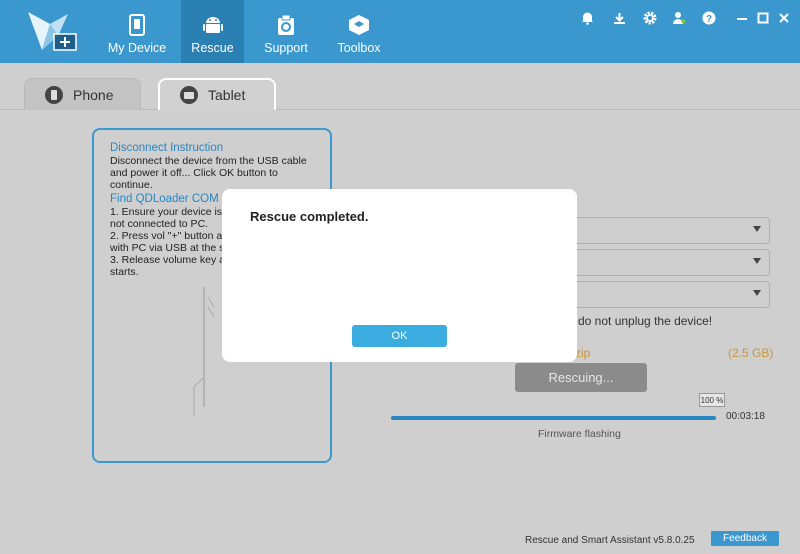 The image size is (800, 554). I want to click on close-icon, so click(784, 18).